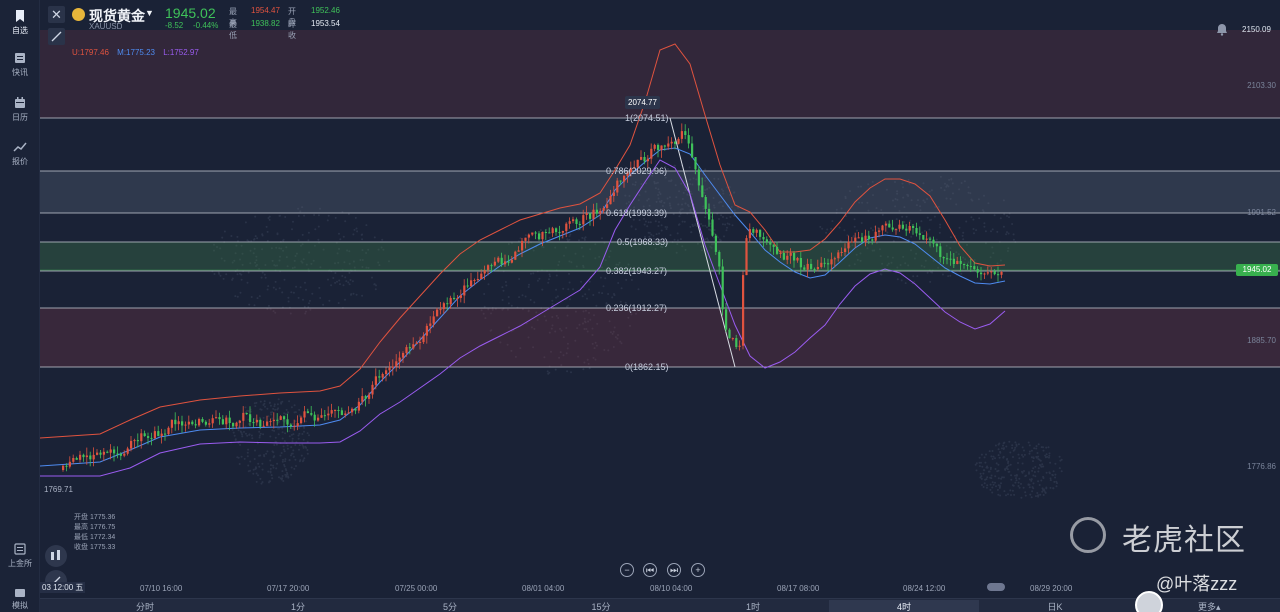 This screenshot has width=1280, height=612. Describe the element at coordinates (56, 36) in the screenshot. I see `draw-tool-button` at that location.